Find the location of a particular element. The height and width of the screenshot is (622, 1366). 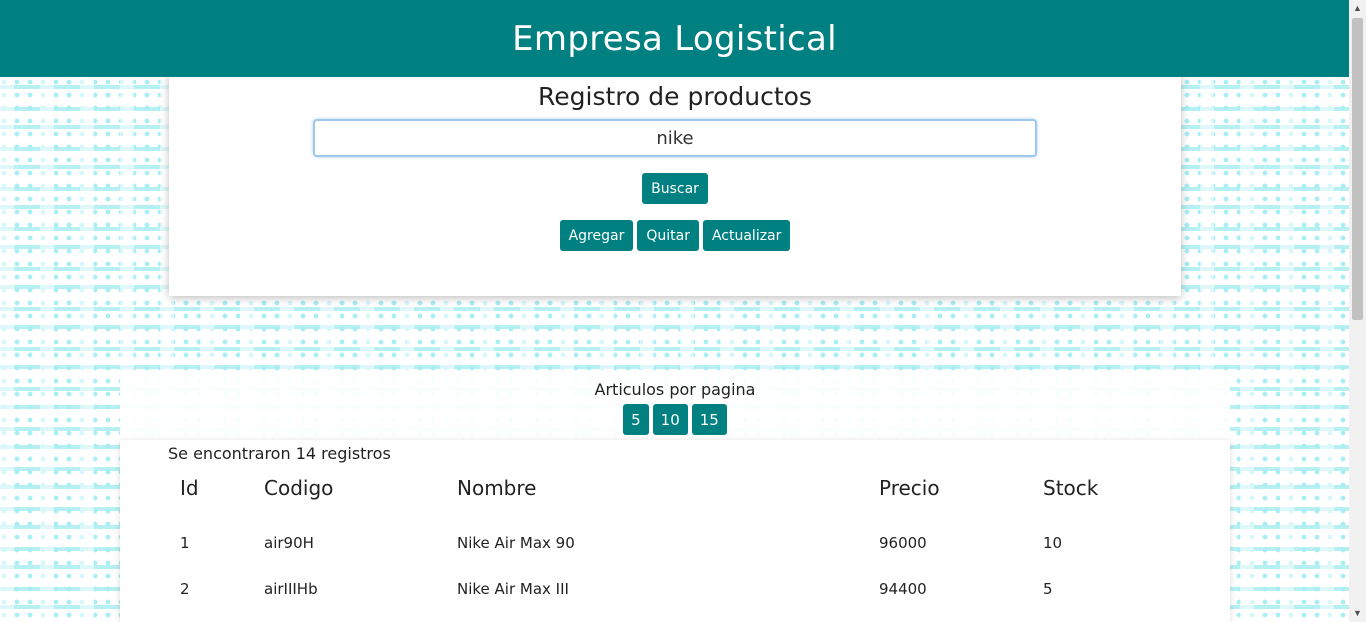

app-header: Empresa Logistical is located at coordinates (674, 38).